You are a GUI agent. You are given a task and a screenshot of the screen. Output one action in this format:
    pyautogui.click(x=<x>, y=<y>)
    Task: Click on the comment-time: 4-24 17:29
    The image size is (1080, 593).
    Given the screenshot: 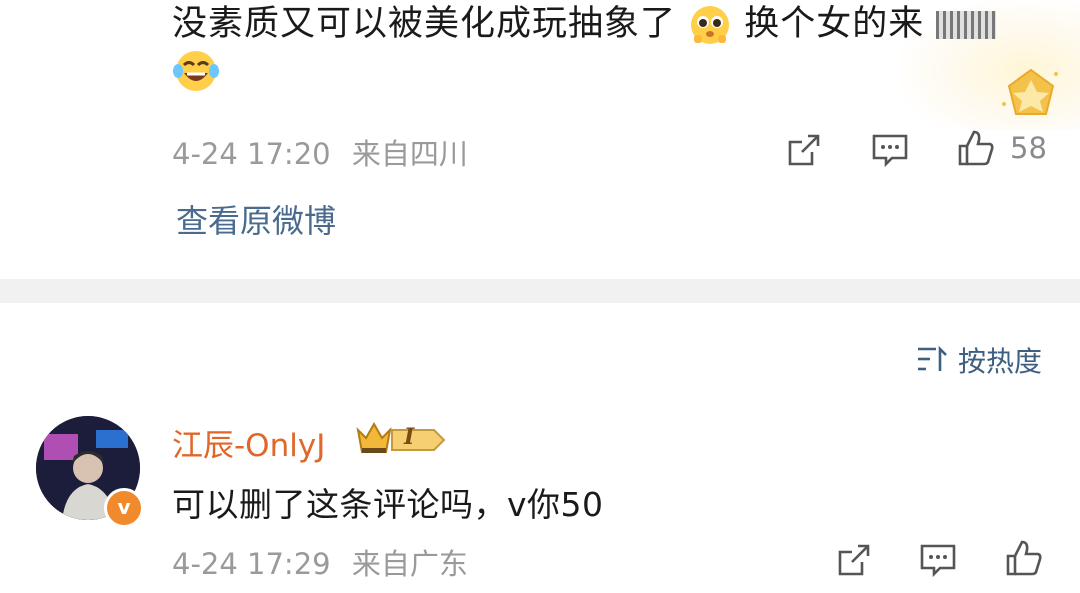 What is the action you would take?
    pyautogui.click(x=251, y=564)
    